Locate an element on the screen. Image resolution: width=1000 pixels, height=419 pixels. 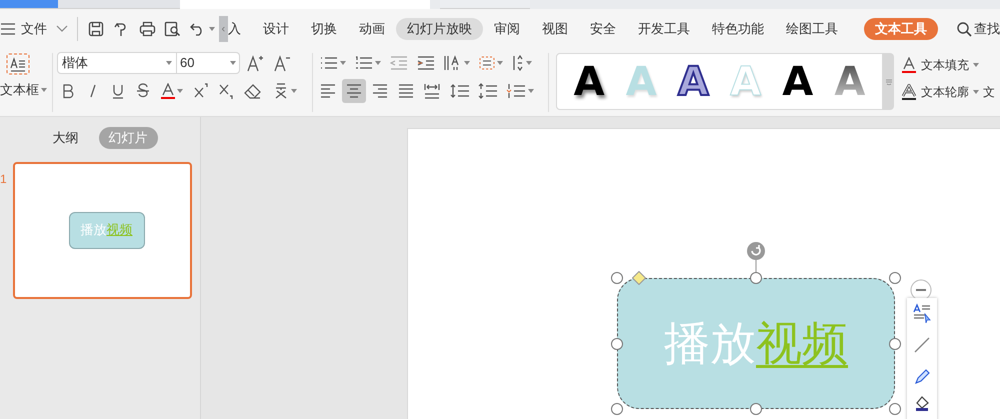
slide-shape-text: 播放视频 is located at coordinates (106, 230).